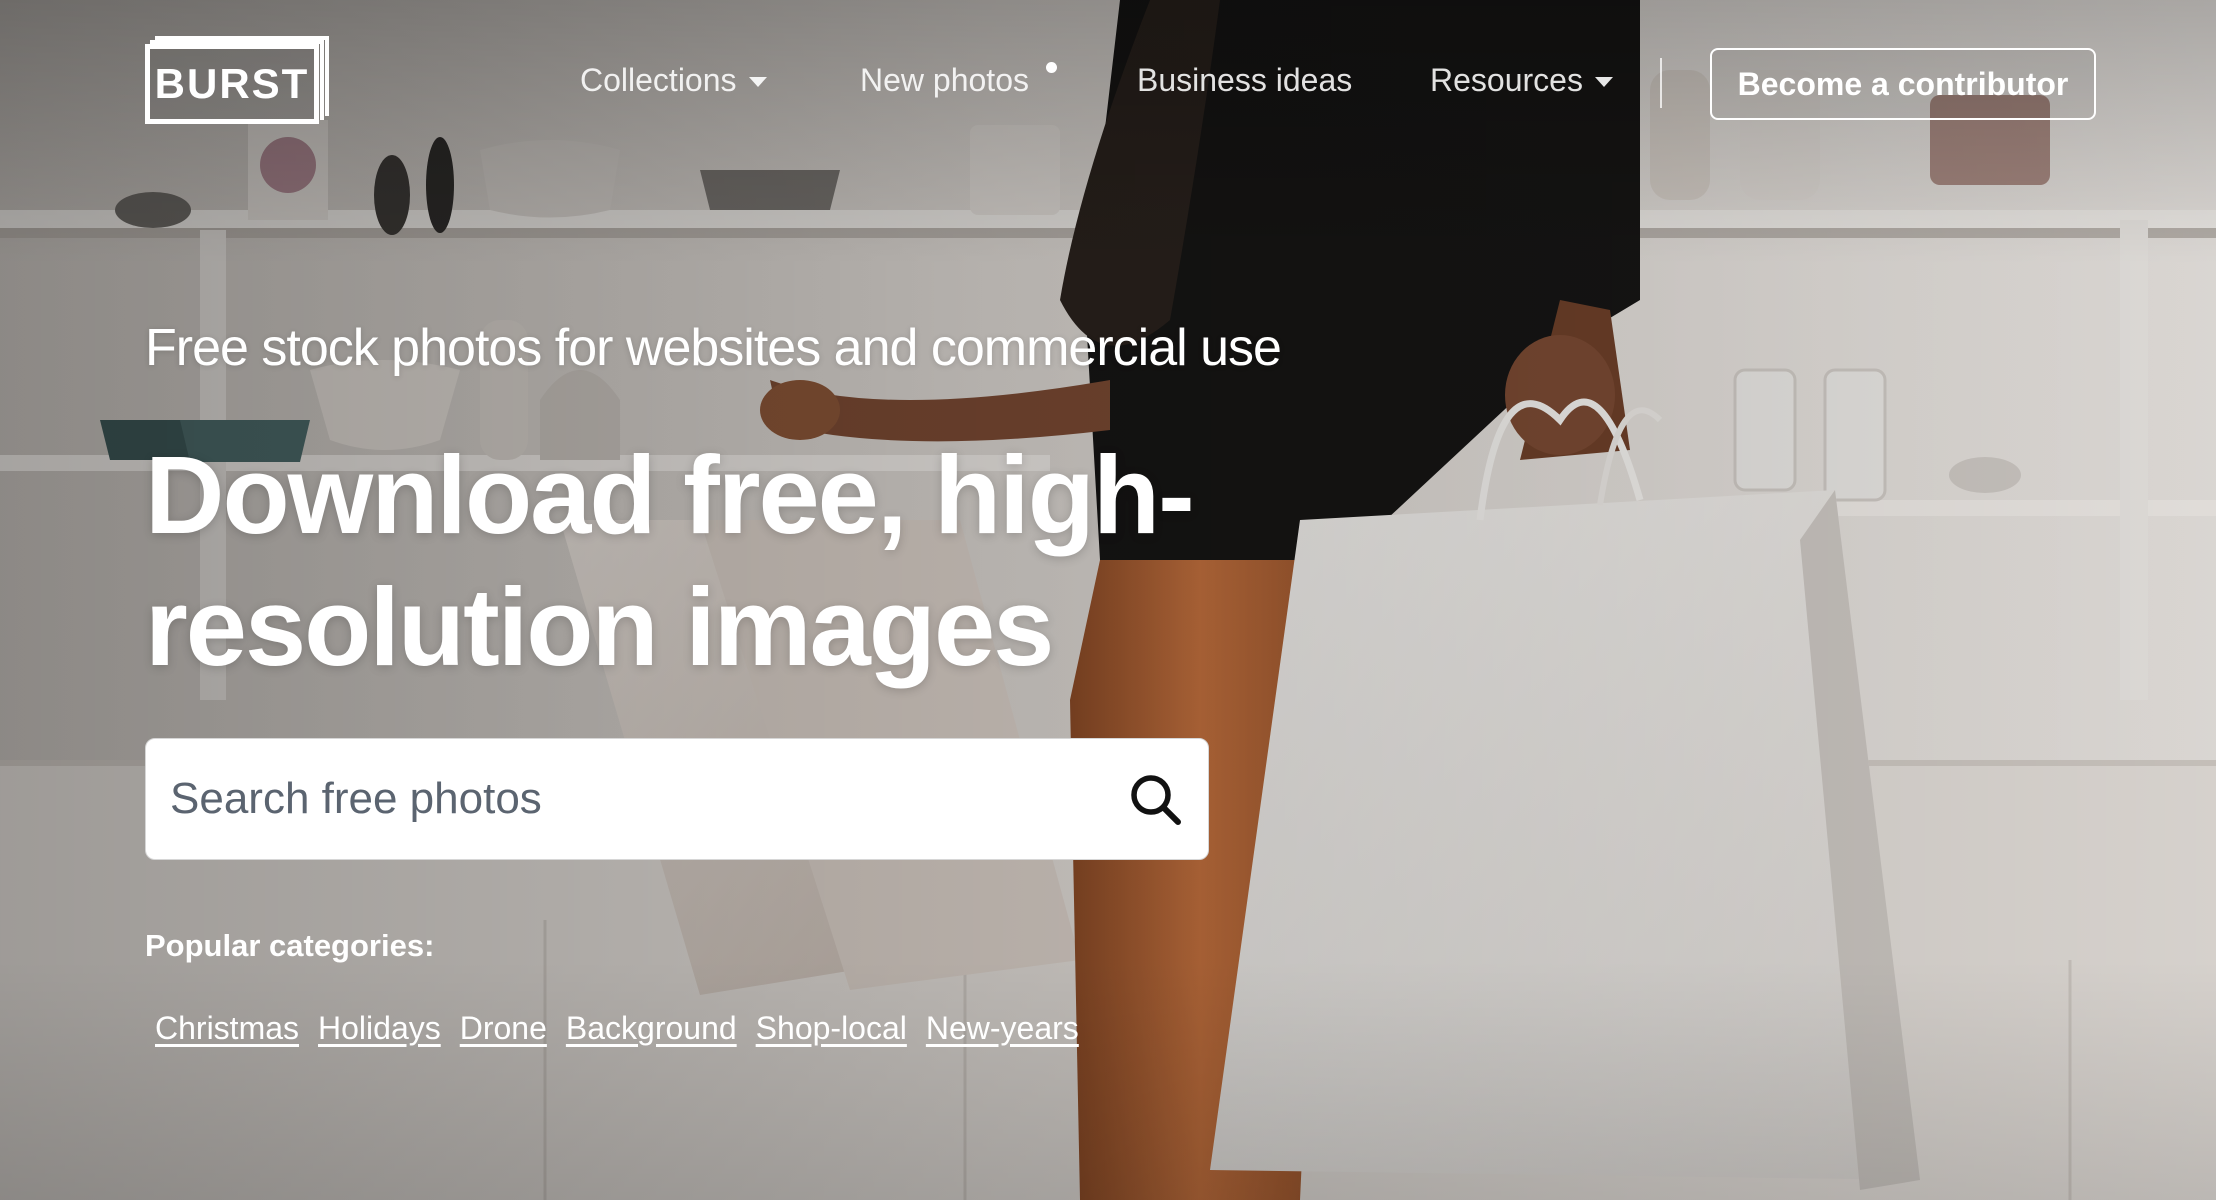 The height and width of the screenshot is (1200, 2216). Describe the element at coordinates (695, 562) in the screenshot. I see `hero-headline: Download free, high- resolution images` at that location.